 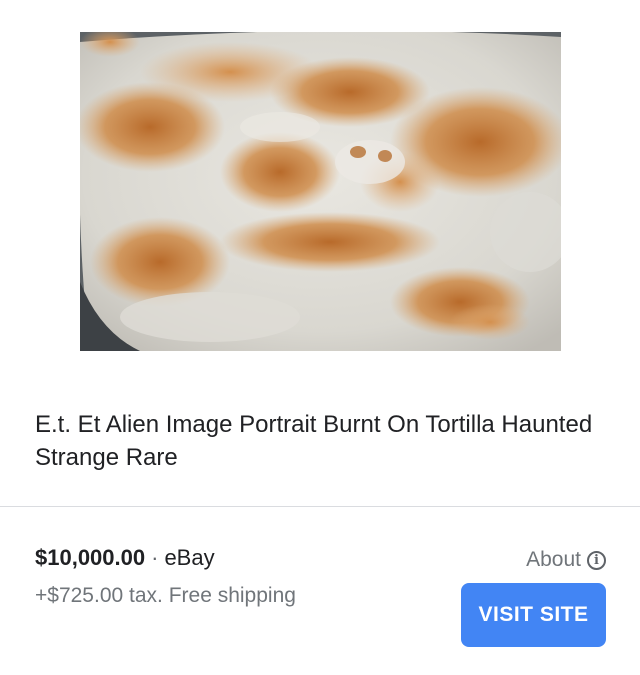 I want to click on about-label: About, so click(x=553, y=559).